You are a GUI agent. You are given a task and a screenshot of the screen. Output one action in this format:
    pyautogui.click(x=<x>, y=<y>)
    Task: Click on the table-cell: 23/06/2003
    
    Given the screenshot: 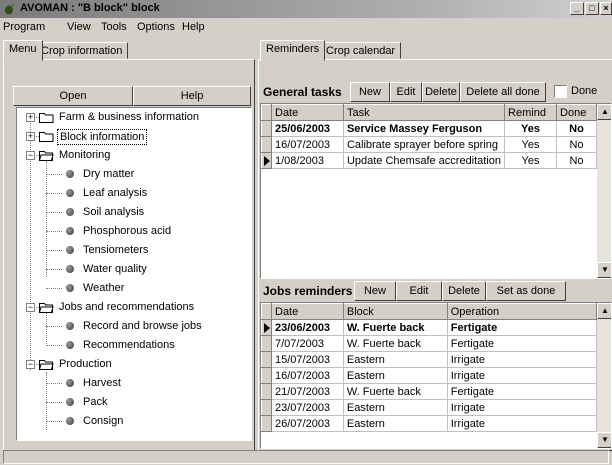 What is the action you would take?
    pyautogui.click(x=307, y=327)
    